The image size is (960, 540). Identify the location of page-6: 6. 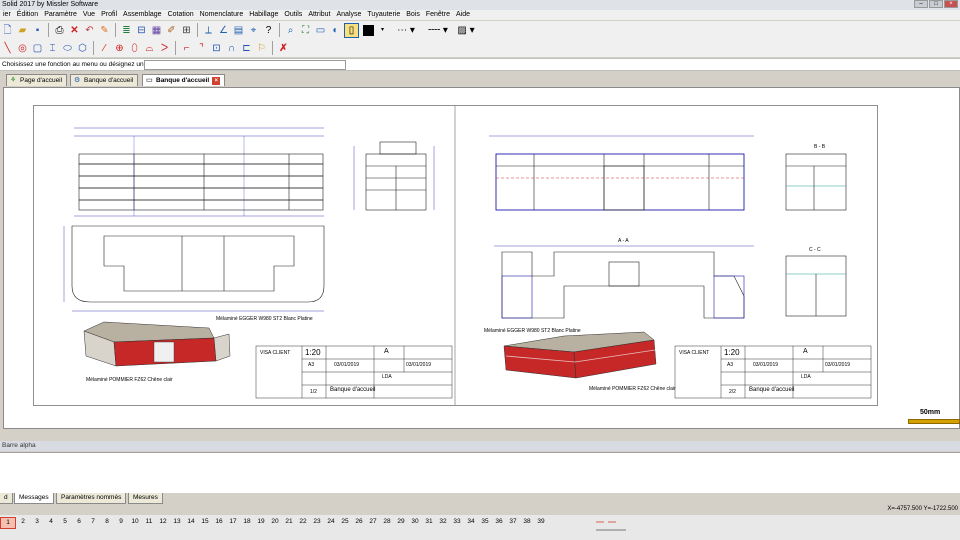
(79, 522).